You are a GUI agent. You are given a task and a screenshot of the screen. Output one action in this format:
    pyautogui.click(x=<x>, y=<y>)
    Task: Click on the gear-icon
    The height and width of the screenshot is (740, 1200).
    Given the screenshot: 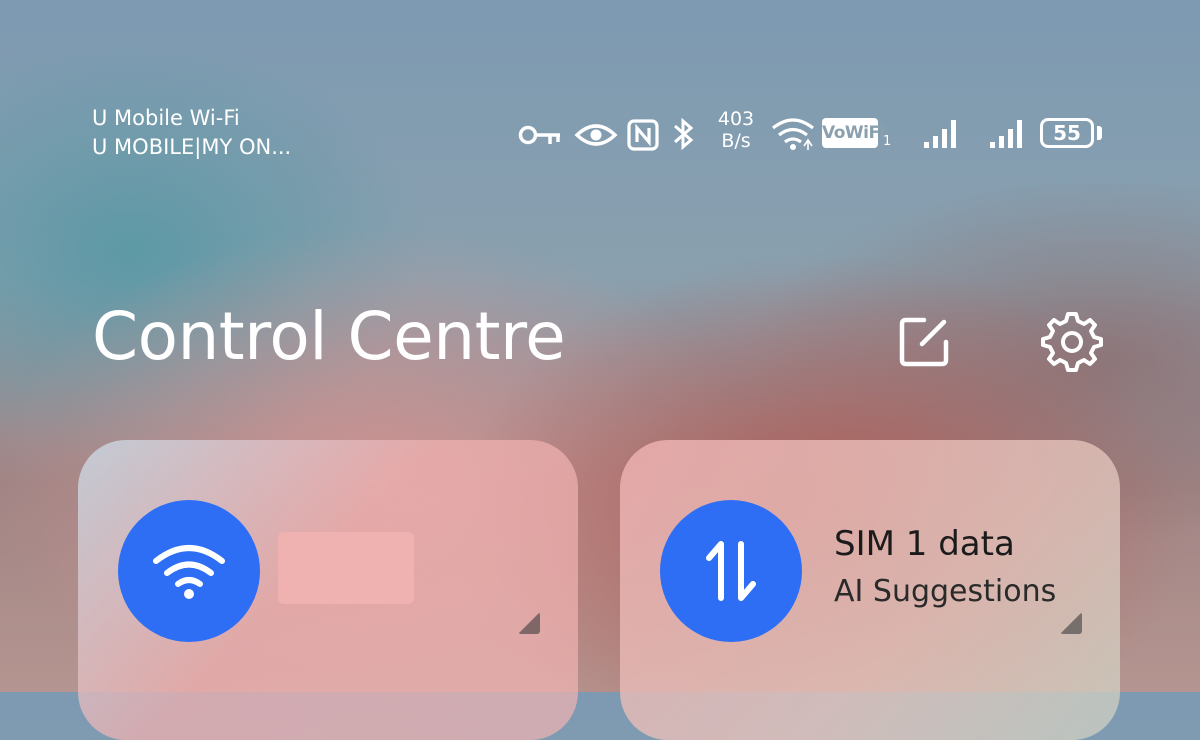 What is the action you would take?
    pyautogui.click(x=1072, y=342)
    